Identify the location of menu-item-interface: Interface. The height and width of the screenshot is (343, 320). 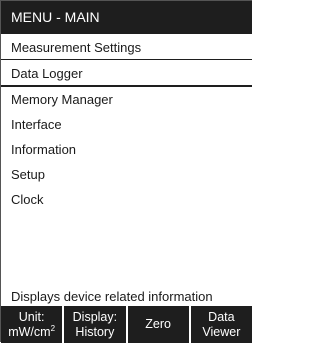
(126, 124).